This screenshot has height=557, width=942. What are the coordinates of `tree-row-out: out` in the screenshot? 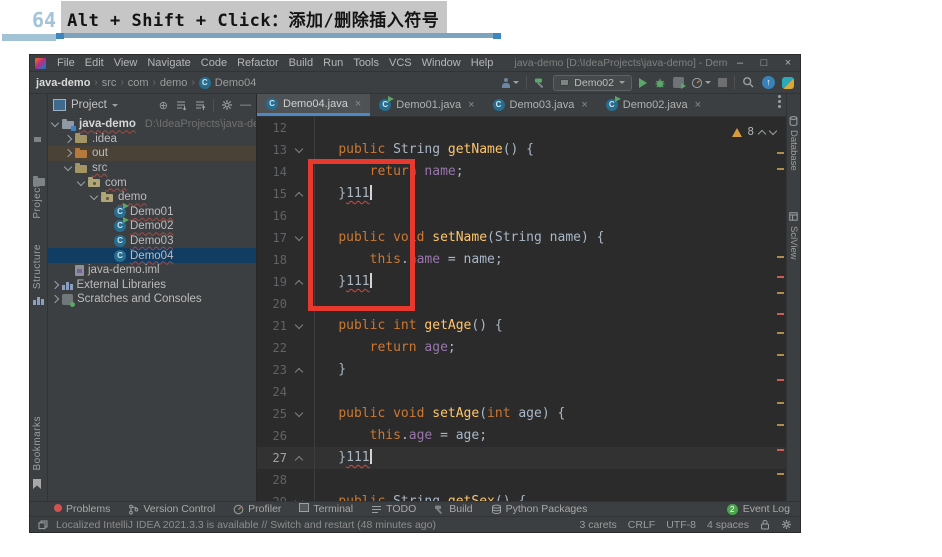 It's located at (152, 153).